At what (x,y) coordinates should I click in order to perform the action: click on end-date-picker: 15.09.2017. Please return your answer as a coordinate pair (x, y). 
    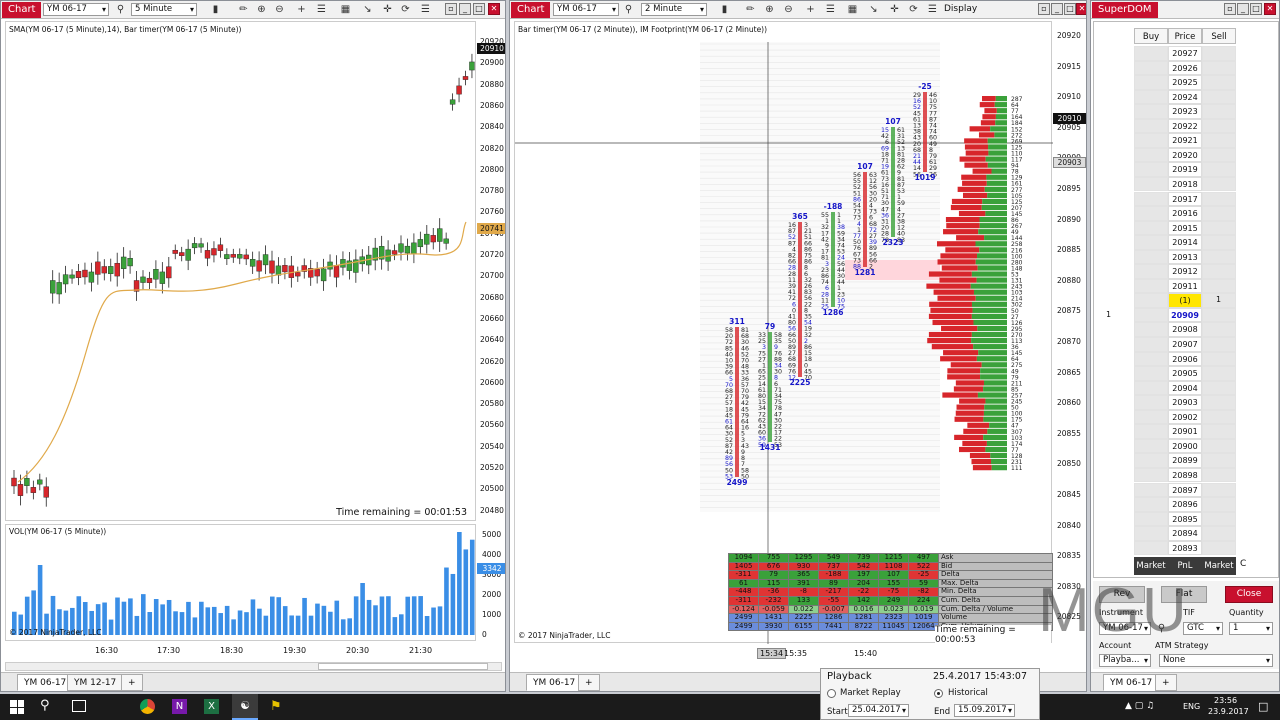
    Looking at the image, I should click on (984, 710).